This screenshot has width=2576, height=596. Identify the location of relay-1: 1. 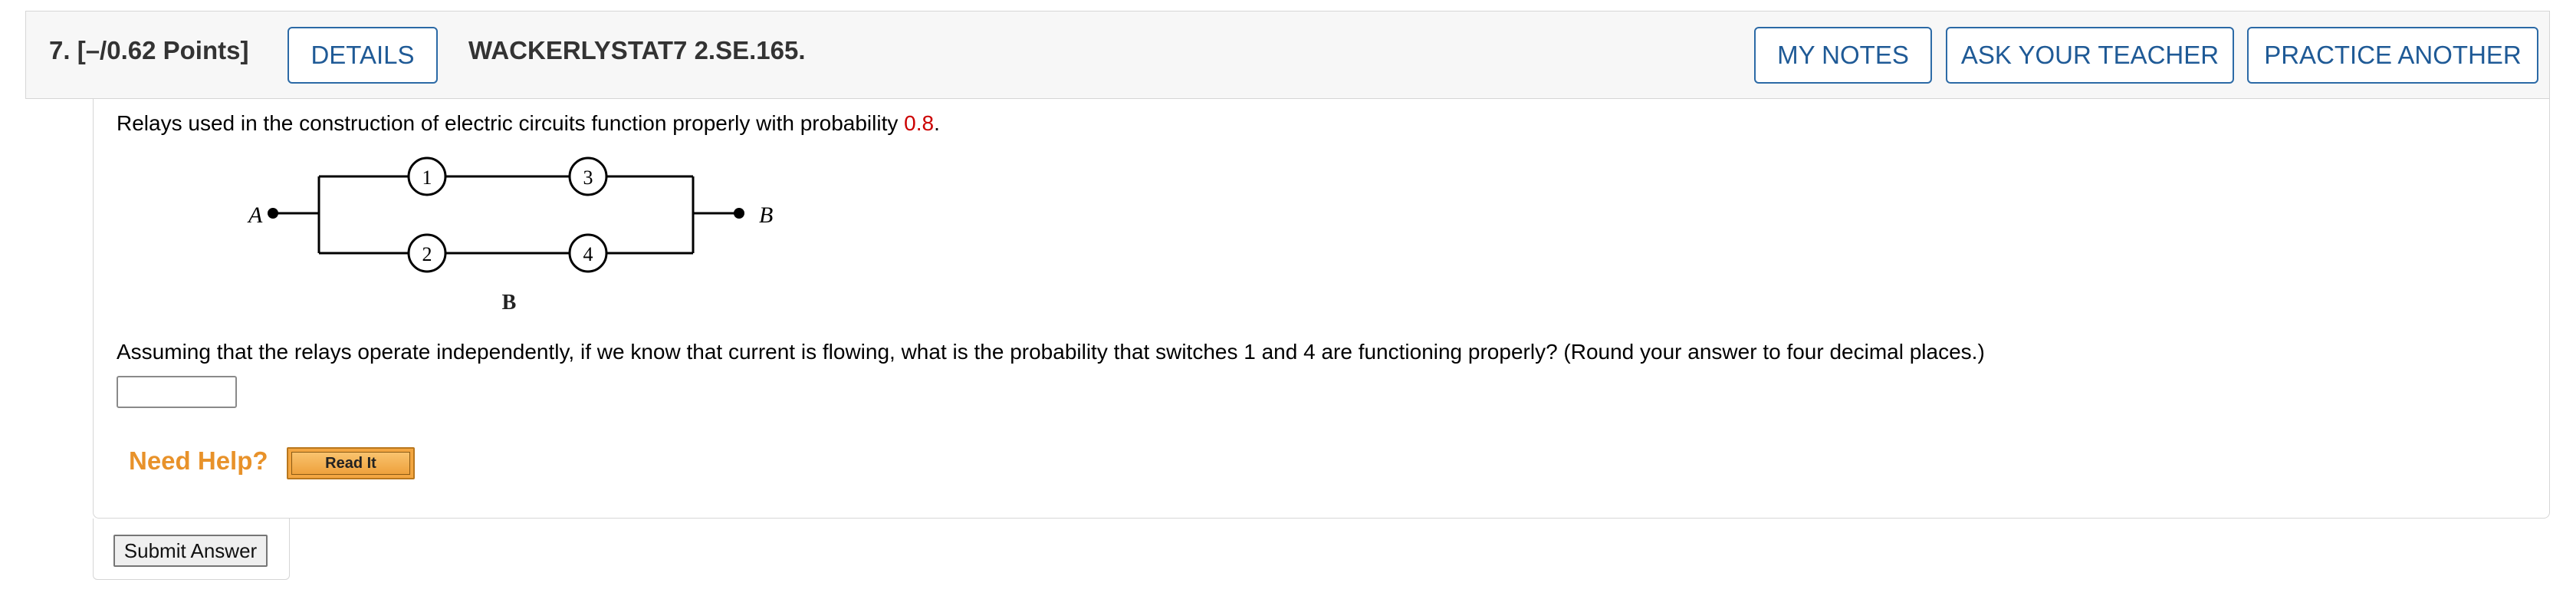
(427, 176).